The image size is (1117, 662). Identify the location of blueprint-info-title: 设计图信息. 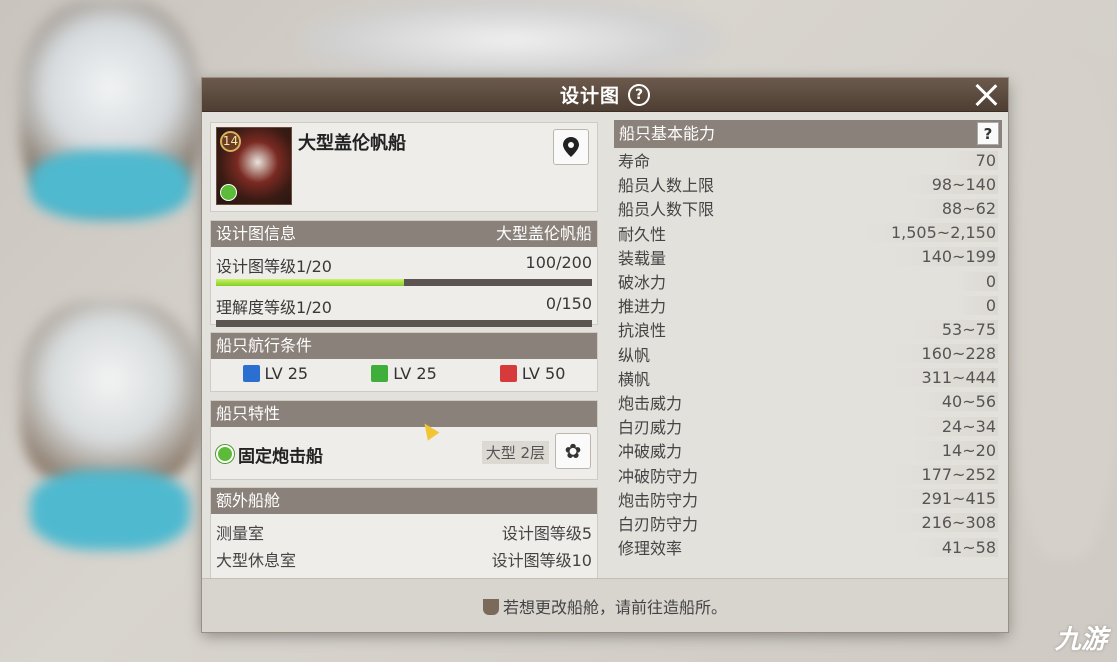
(256, 233).